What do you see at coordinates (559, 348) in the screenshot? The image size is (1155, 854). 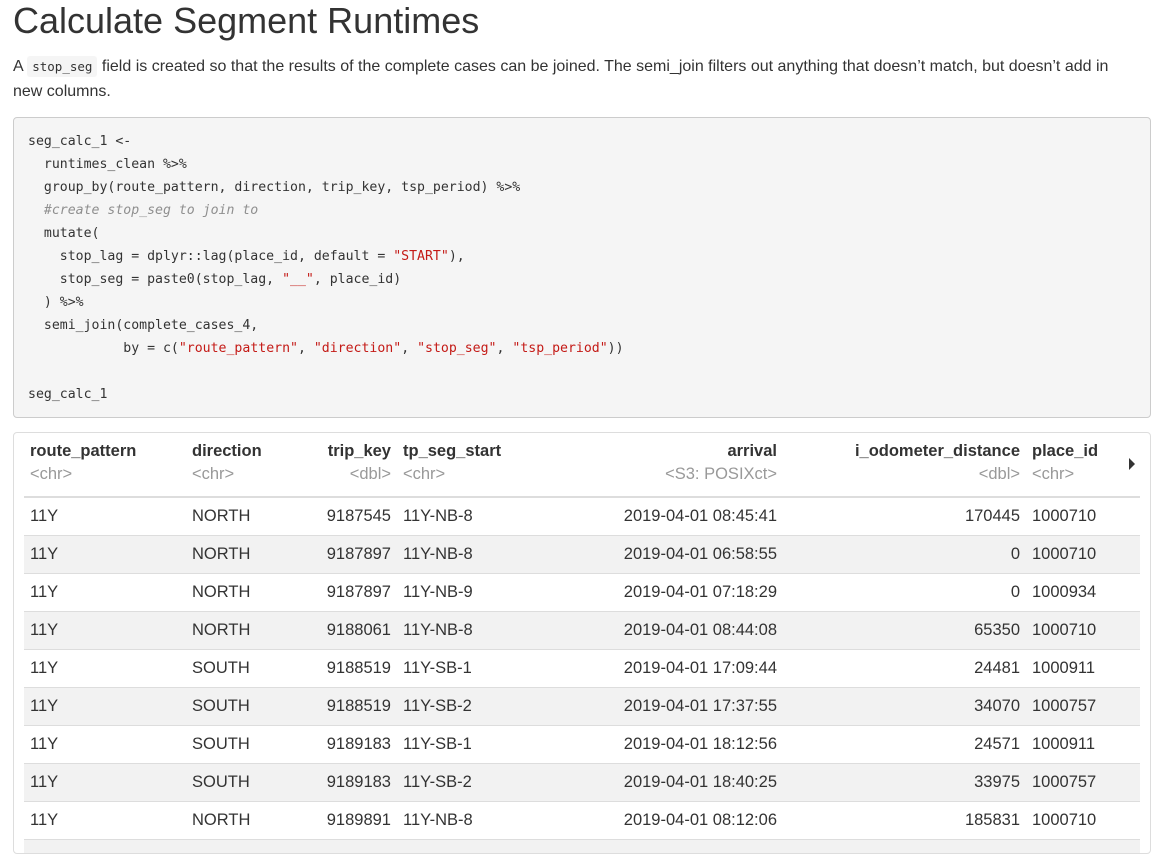 I see `code-string: "tsp_period"` at bounding box center [559, 348].